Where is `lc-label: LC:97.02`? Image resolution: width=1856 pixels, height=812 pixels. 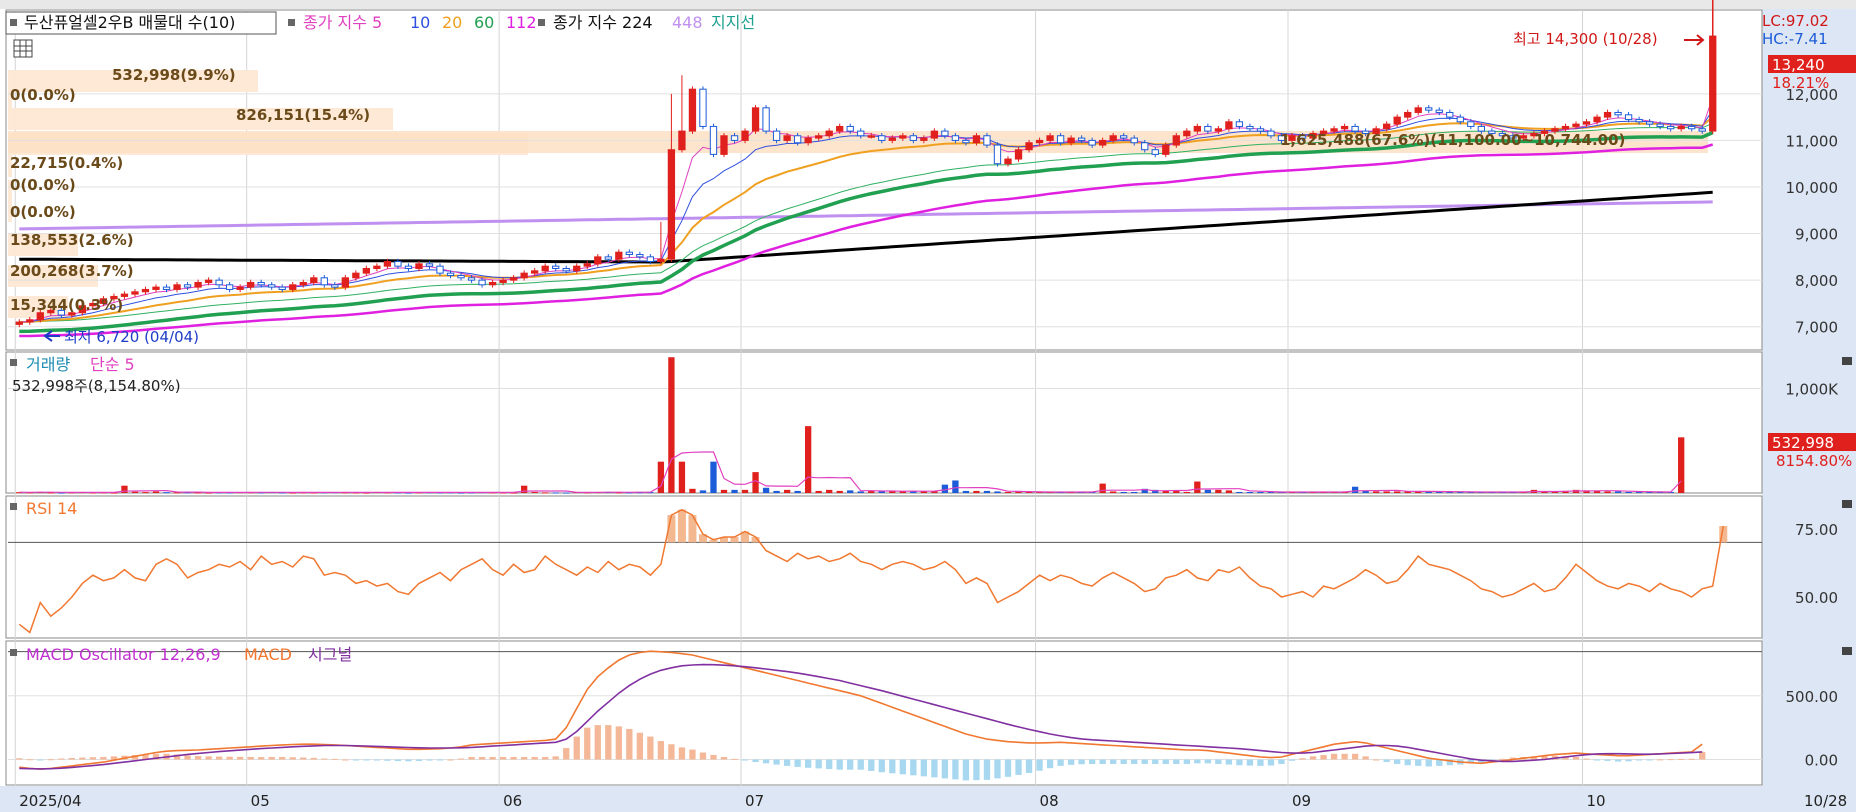
lc-label: LC:97.02 is located at coordinates (1795, 21).